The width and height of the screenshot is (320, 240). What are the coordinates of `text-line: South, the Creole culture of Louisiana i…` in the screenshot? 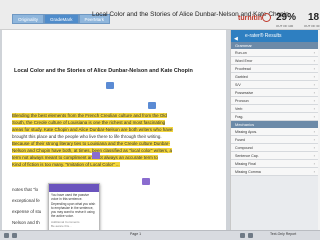 It's located at (89, 122).